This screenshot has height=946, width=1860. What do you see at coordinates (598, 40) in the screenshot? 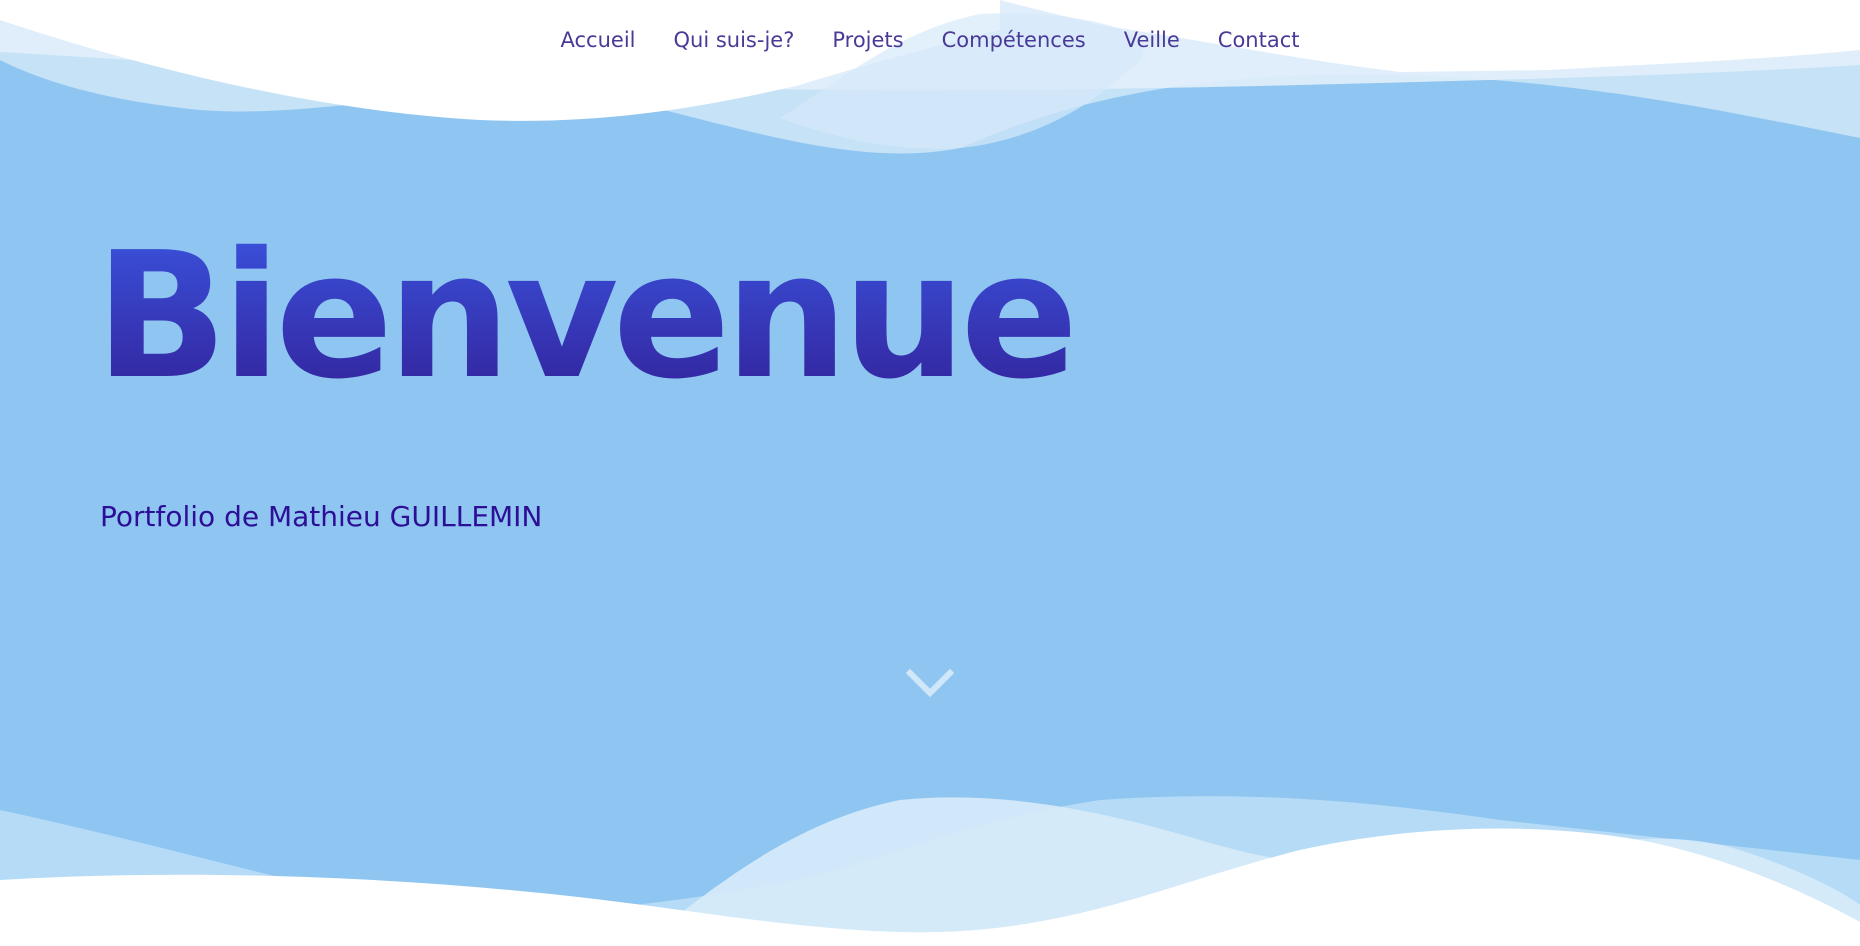
I see `nav-link-accueil: Accueil` at bounding box center [598, 40].